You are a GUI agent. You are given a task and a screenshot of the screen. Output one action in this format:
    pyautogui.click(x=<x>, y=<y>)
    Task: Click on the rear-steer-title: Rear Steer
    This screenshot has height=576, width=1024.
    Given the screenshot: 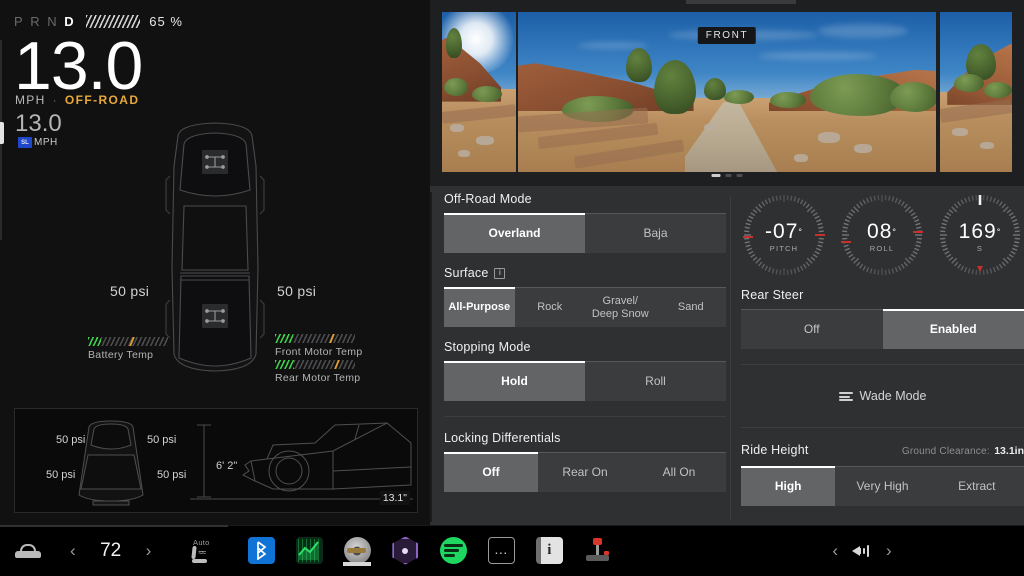 What is the action you would take?
    pyautogui.click(x=772, y=295)
    